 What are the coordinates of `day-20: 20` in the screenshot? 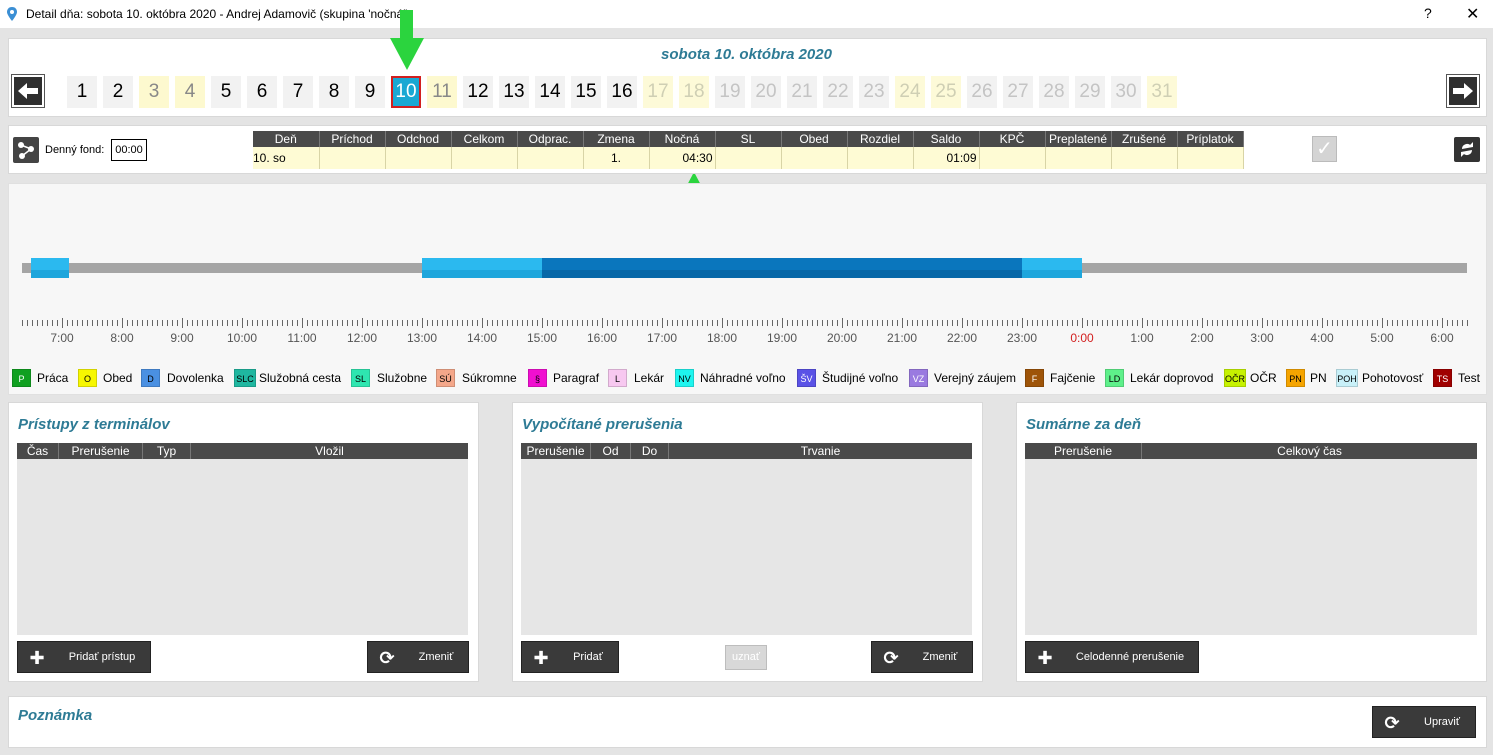 It's located at (766, 92).